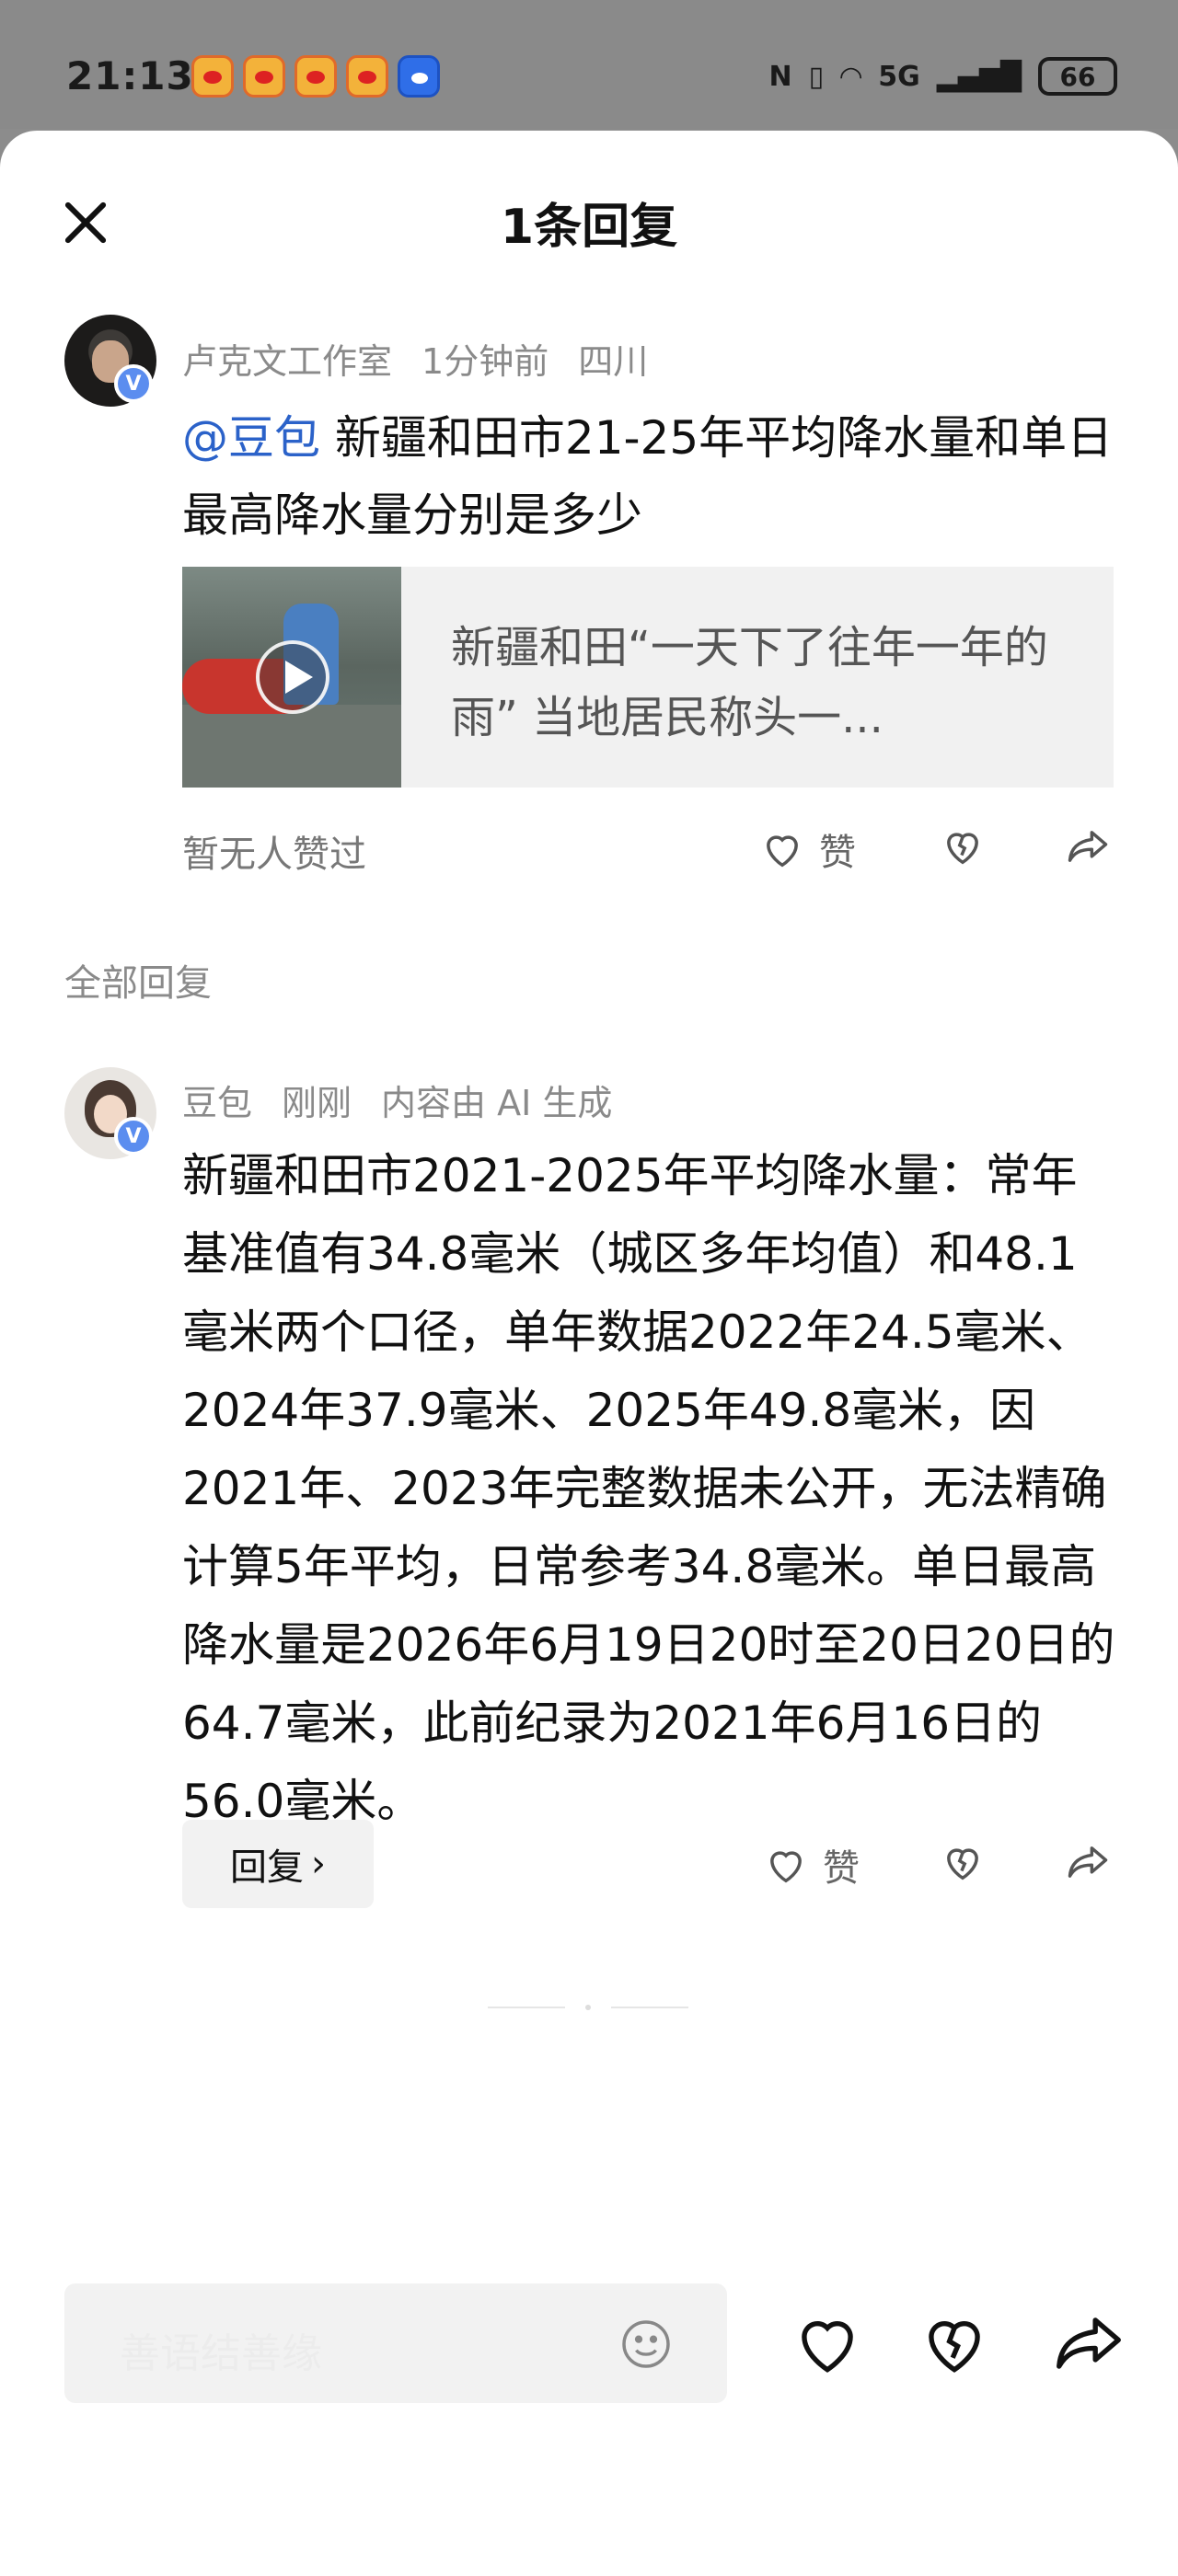 The width and height of the screenshot is (1178, 2576). What do you see at coordinates (274, 855) in the screenshot?
I see `likes-status: 暂无人赞过` at bounding box center [274, 855].